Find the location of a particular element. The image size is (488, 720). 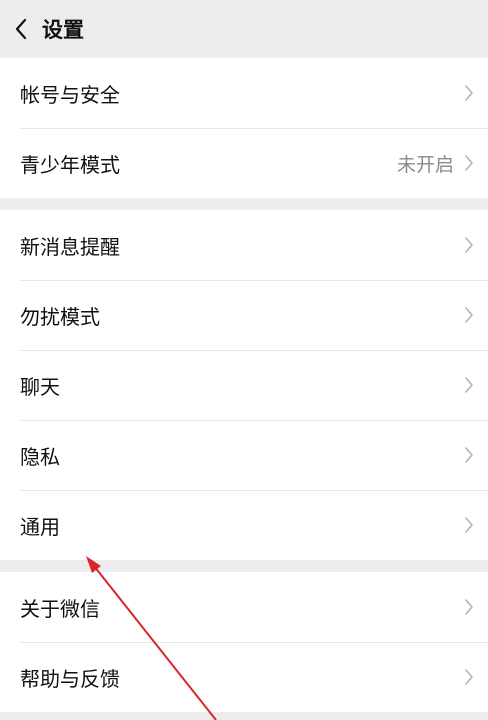

settings-item-chat: 聊天 is located at coordinates (244, 385).